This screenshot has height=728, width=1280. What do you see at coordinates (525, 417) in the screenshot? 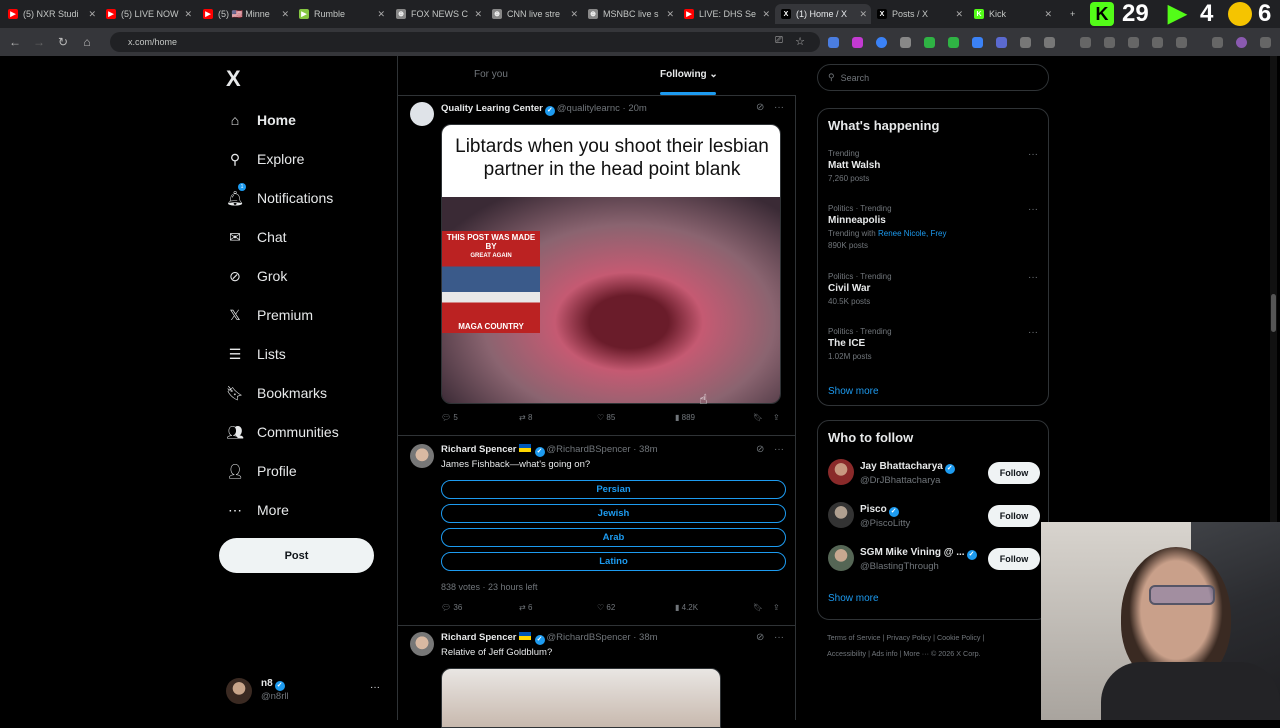
I see `repost-button: ⇄ 8` at bounding box center [525, 417].